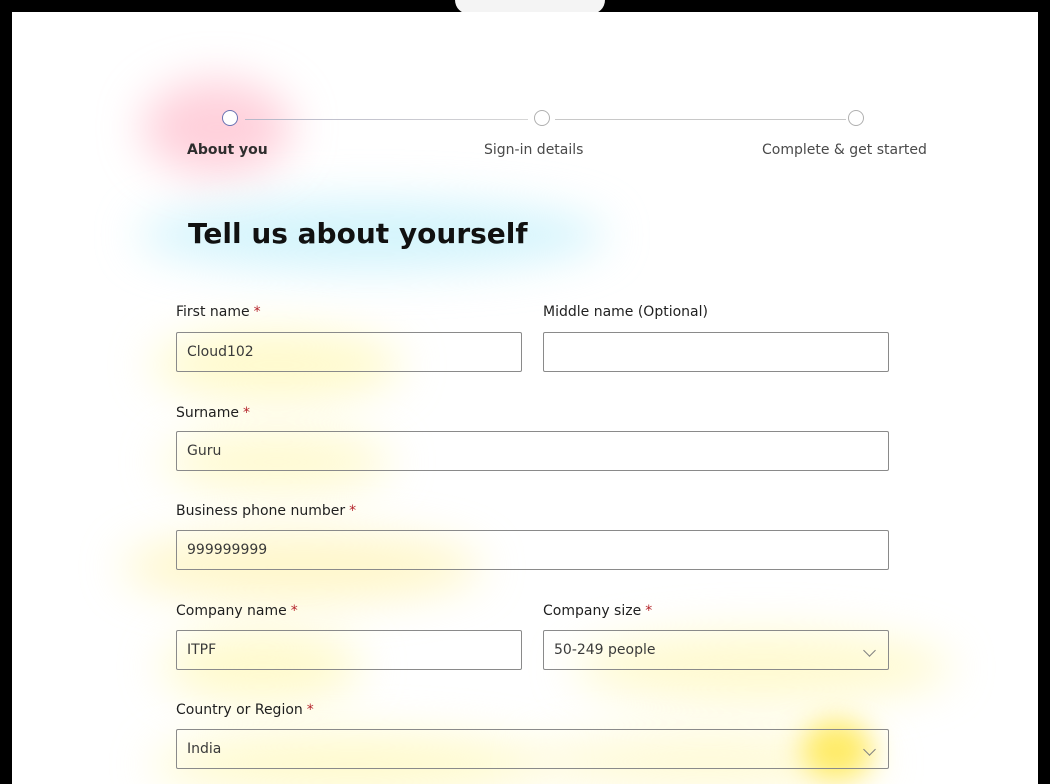 The width and height of the screenshot is (1050, 784). What do you see at coordinates (349, 650) in the screenshot?
I see `company-name-input: ITPF` at bounding box center [349, 650].